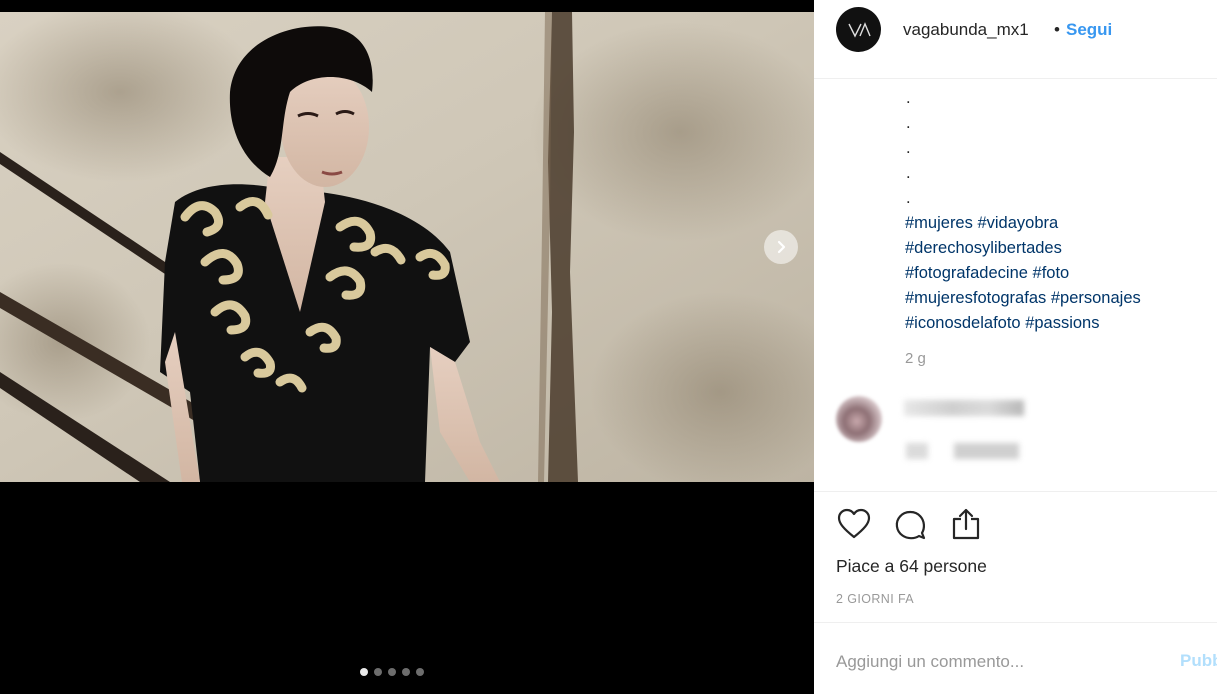 The height and width of the screenshot is (694, 1217). Describe the element at coordinates (859, 419) in the screenshot. I see `comment-avatar` at that location.